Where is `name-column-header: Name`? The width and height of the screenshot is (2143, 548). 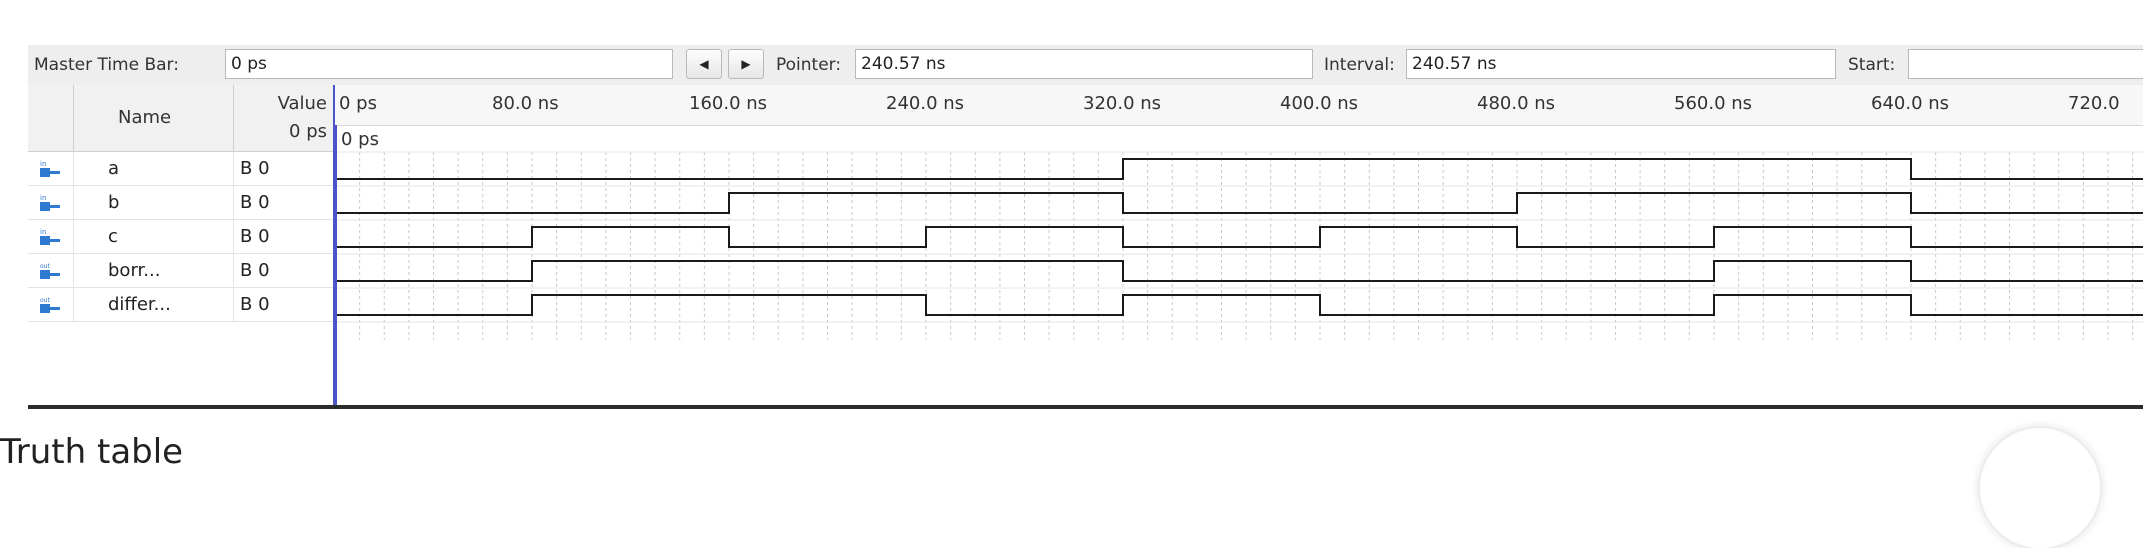 name-column-header: Name is located at coordinates (154, 118).